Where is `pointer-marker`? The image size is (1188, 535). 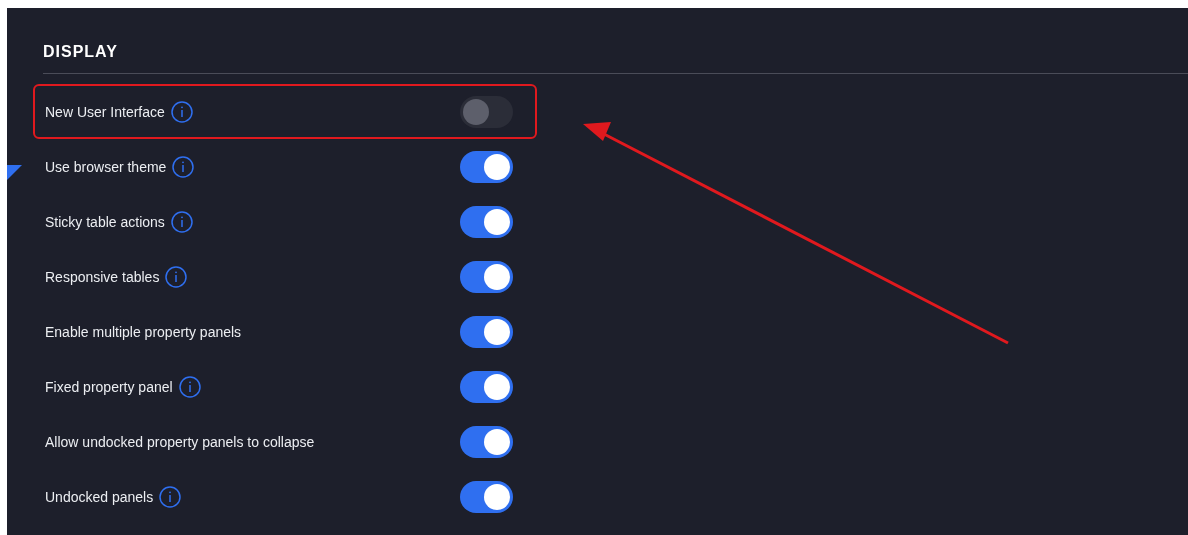
pointer-marker is located at coordinates (14, 172).